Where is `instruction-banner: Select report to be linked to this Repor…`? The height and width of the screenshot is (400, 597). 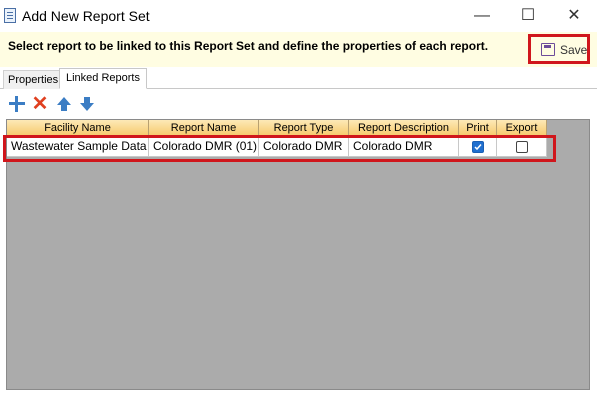
instruction-banner: Select report to be linked to this Repor… is located at coordinates (298, 49).